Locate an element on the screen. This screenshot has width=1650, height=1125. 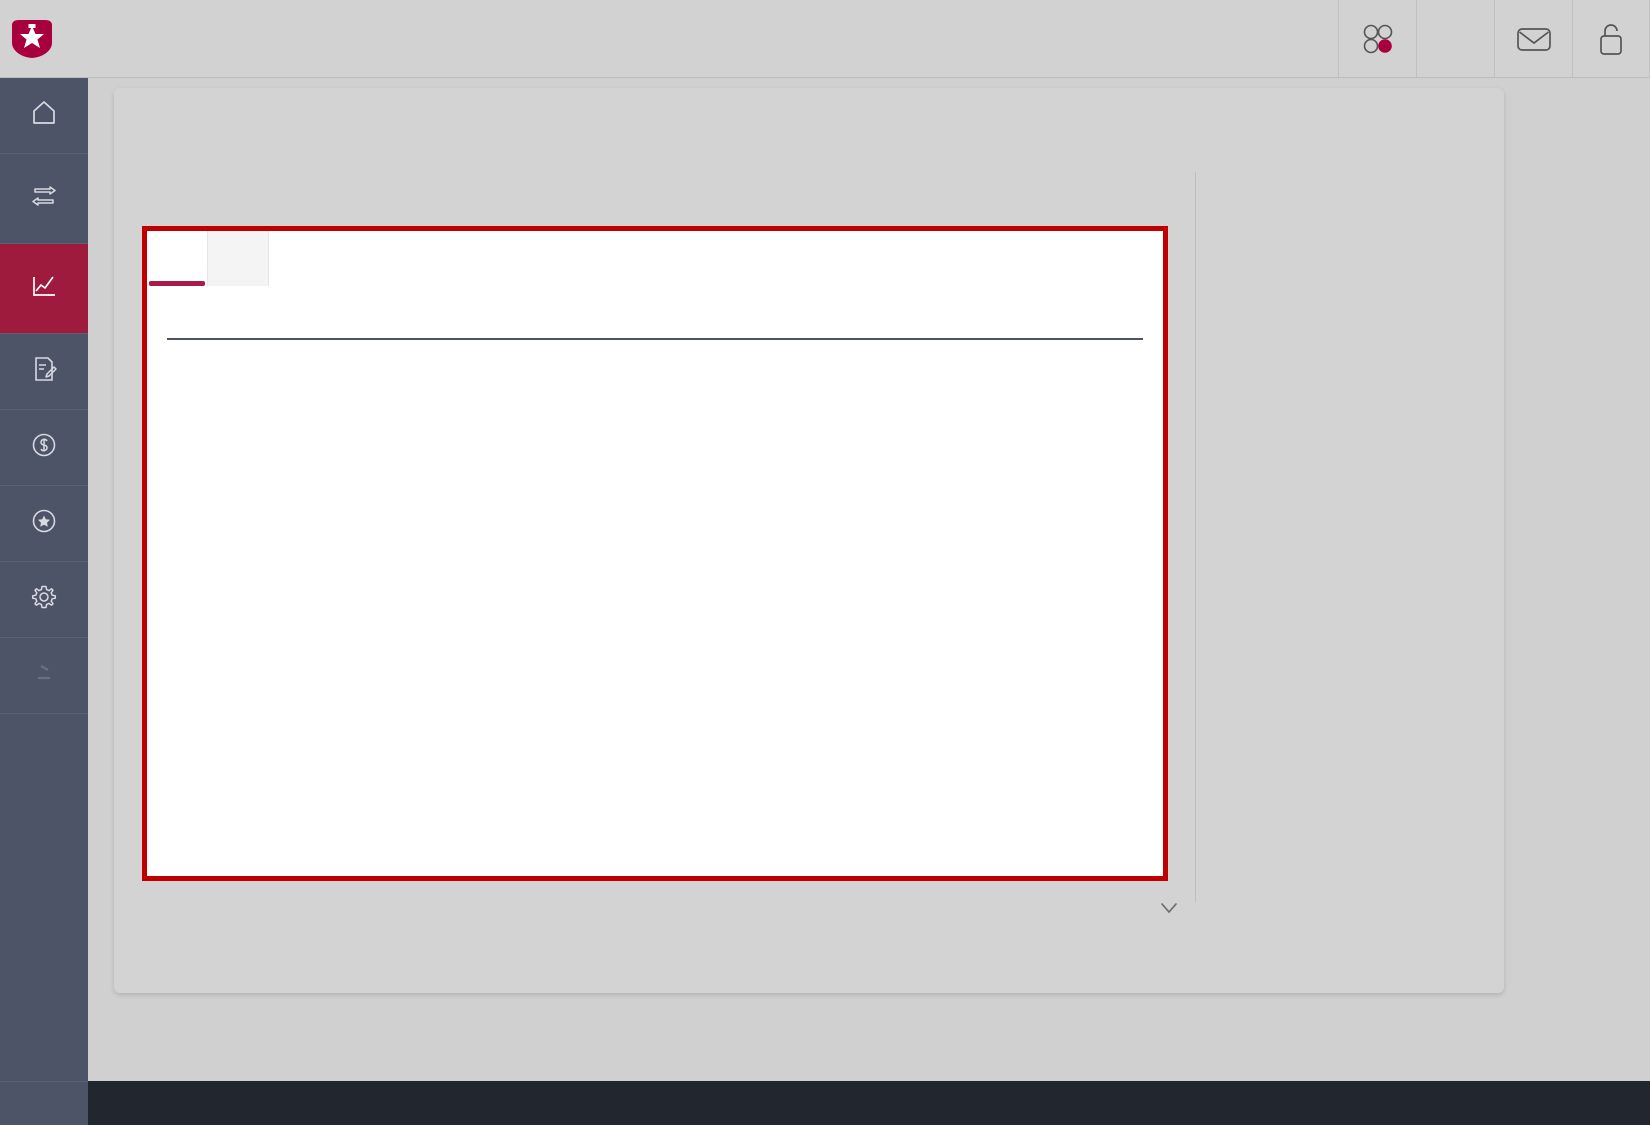
sidebar-item-home is located at coordinates (44, 116).